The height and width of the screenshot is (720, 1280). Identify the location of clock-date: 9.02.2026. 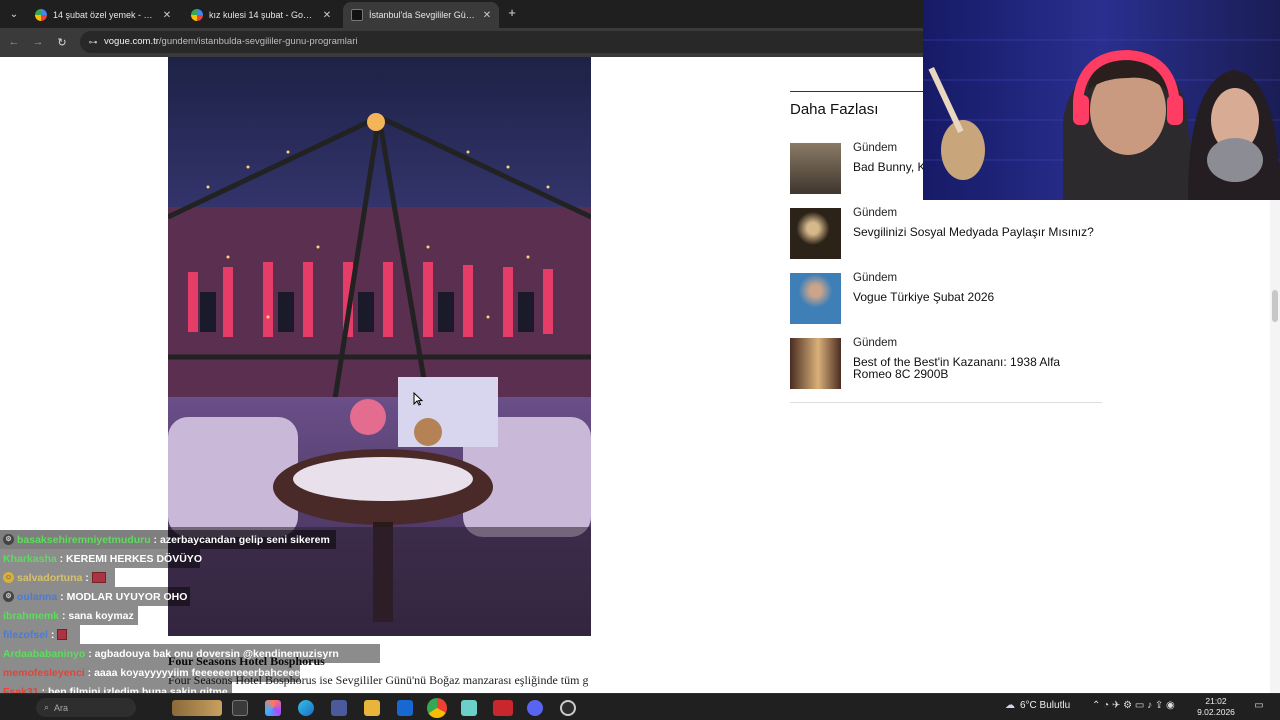
(1216, 712).